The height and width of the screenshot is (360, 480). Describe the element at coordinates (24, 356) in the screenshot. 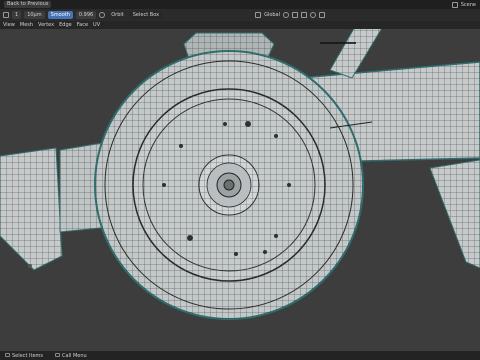

I see `status-select-items: Select Items` at that location.